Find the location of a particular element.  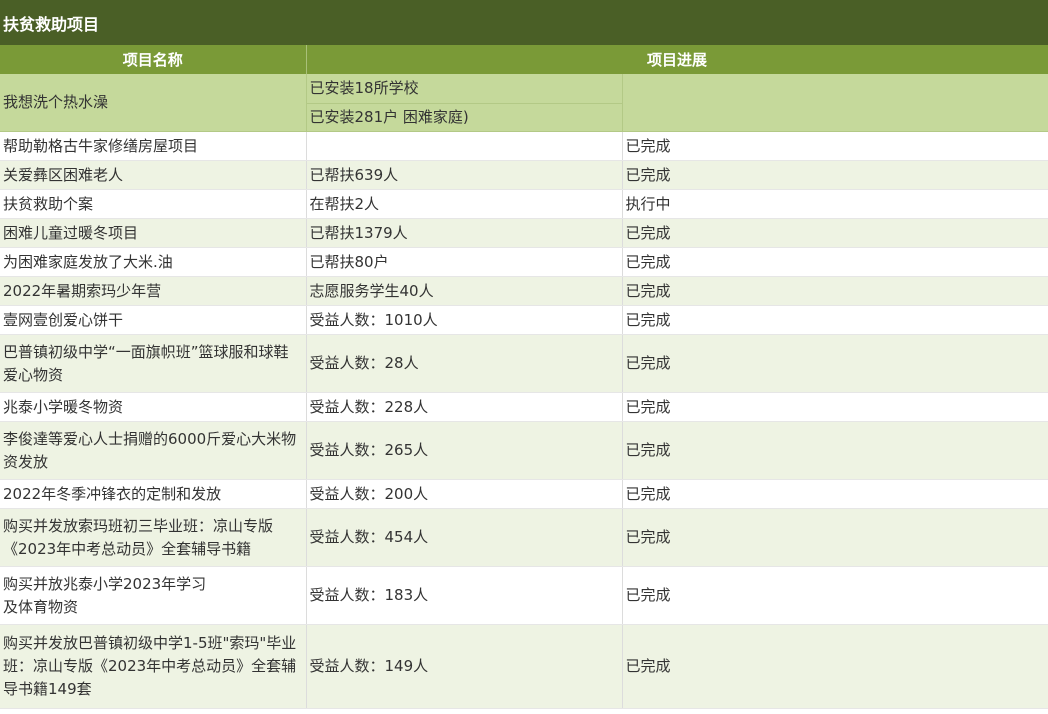

detail-subrow: 已安装18所学校 is located at coordinates (364, 88).